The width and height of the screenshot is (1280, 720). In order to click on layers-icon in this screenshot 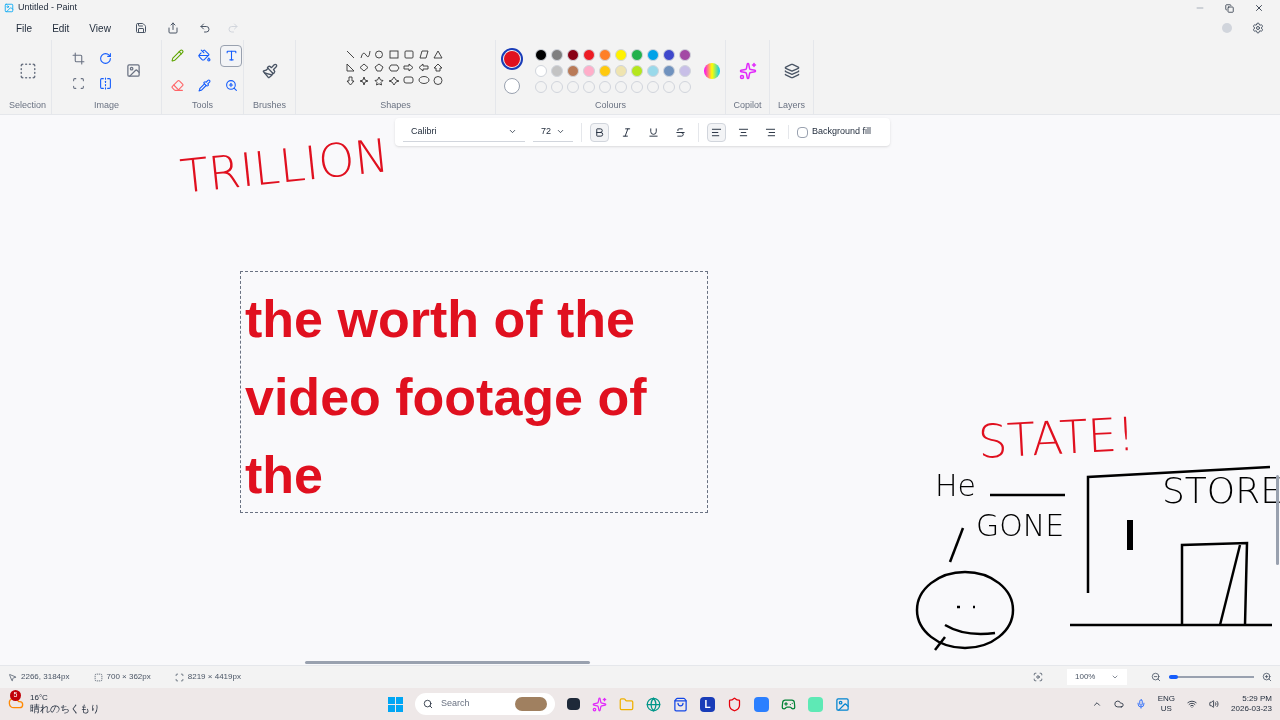, I will do `click(791, 70)`.